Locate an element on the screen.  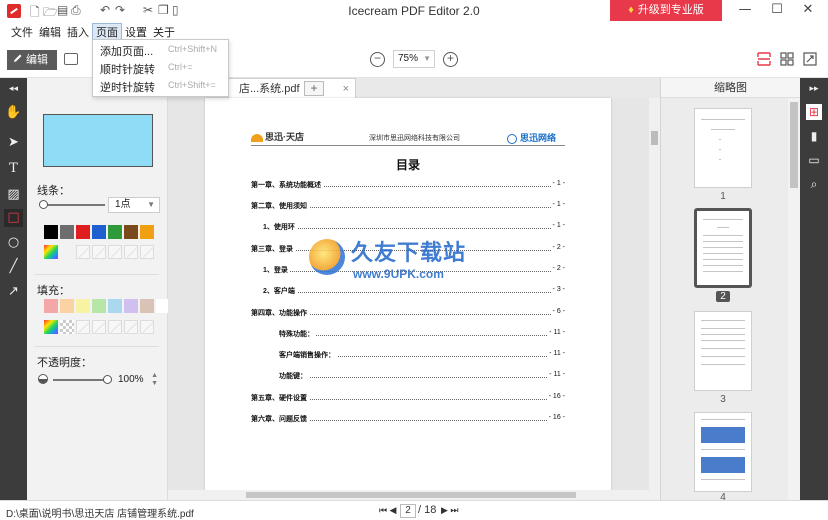
toc-entry: 第五章、硬件设置 - 16 - is located at coordinates (408, 399).